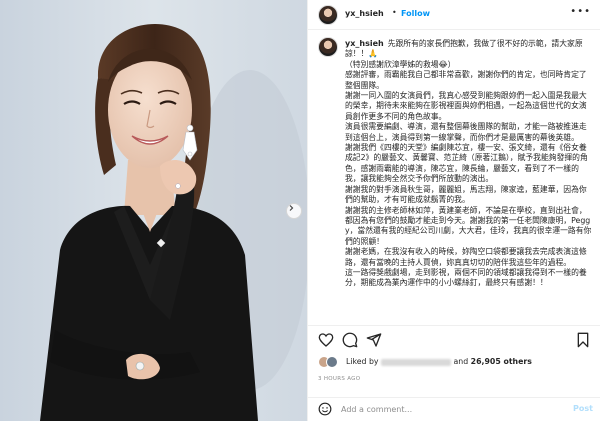 The width and height of the screenshot is (600, 421). I want to click on caption-username: yx_hsieh, so click(364, 43).